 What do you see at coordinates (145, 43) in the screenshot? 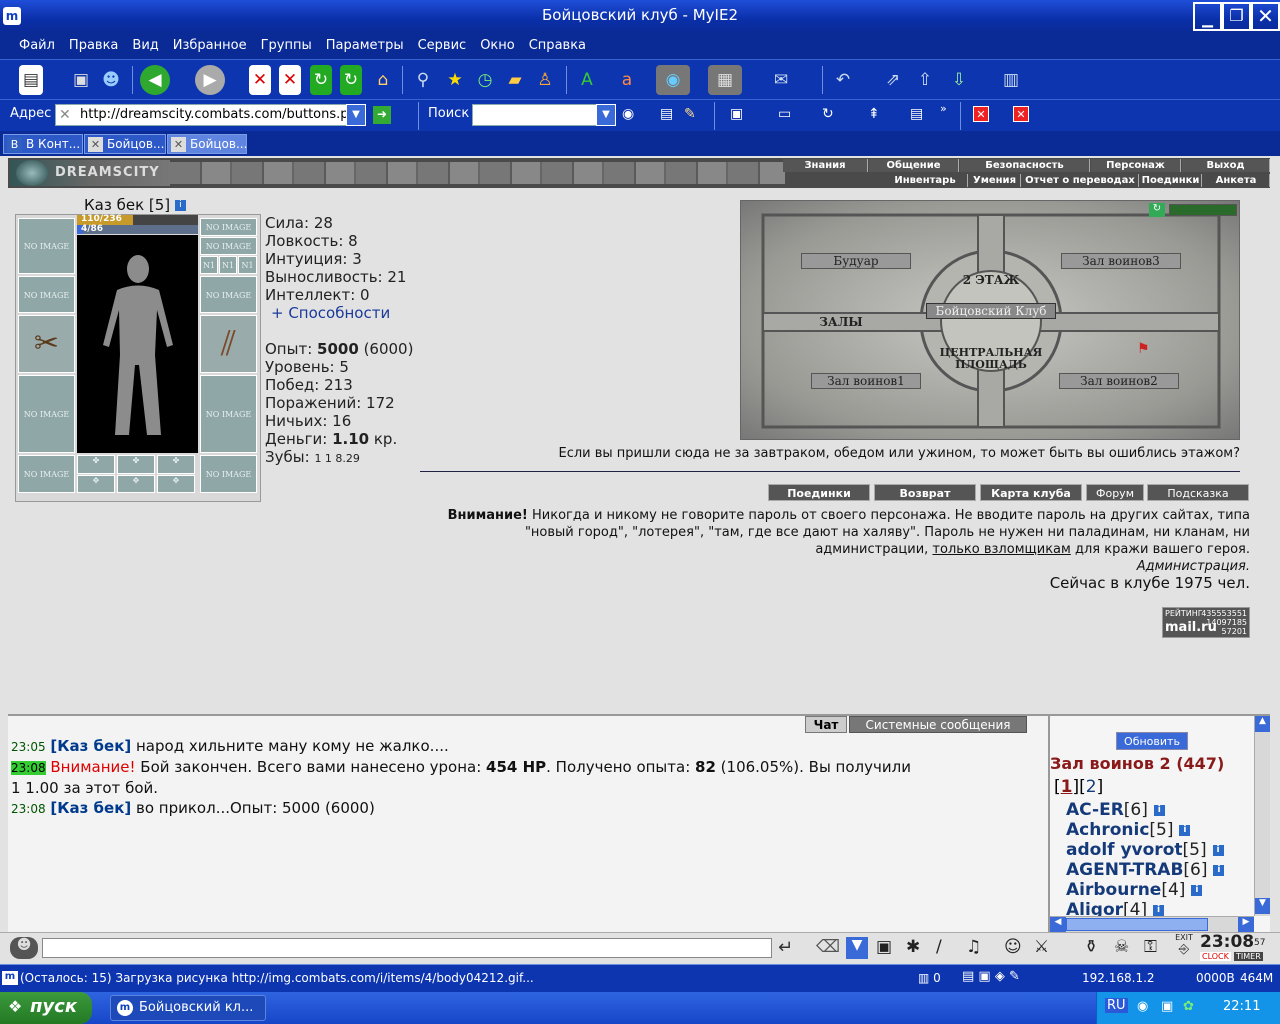
I see `menu-view: Вид` at bounding box center [145, 43].